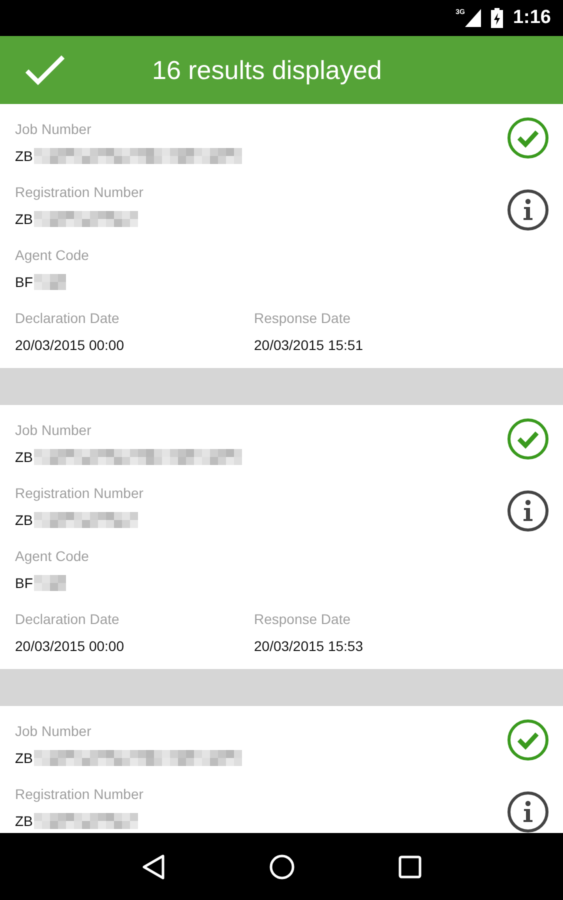 The height and width of the screenshot is (900, 563). I want to click on signal-icon, so click(472, 18).